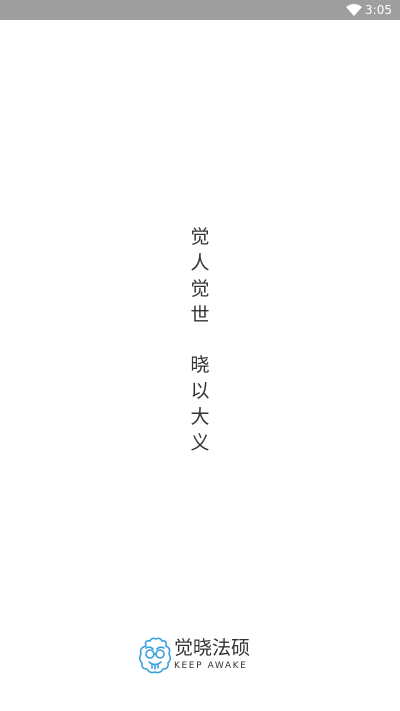  What do you see at coordinates (200, 10) in the screenshot?
I see `status-bar: 3:05` at bounding box center [200, 10].